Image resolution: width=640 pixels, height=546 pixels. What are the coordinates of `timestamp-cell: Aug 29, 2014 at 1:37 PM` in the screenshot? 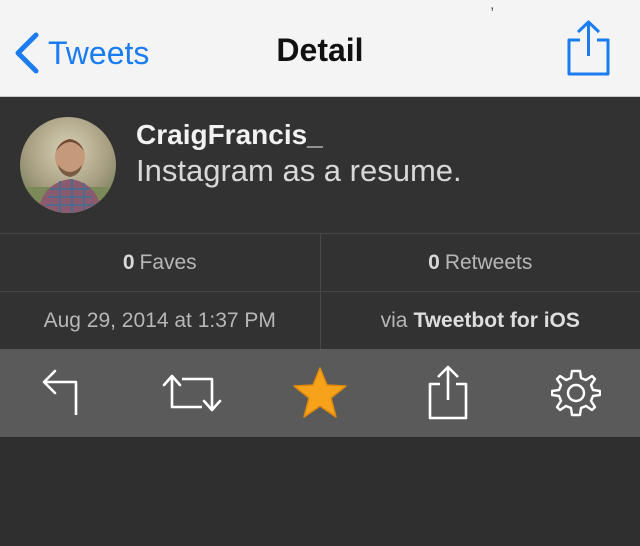 It's located at (160, 321).